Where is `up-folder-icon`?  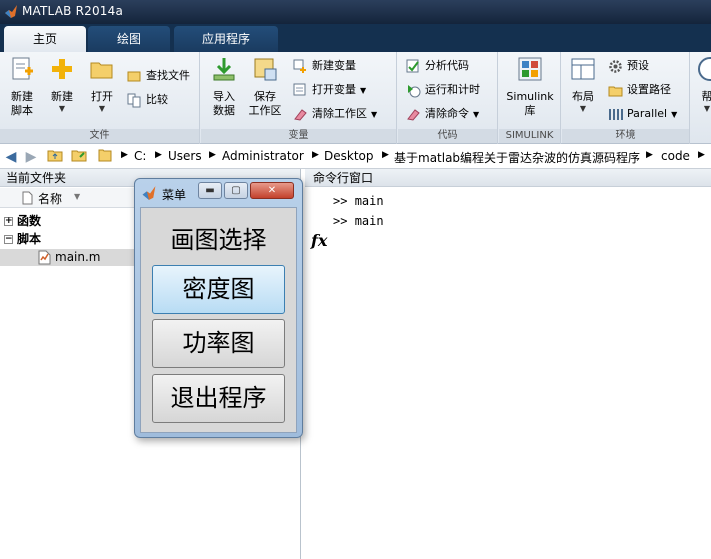
up-folder-icon is located at coordinates (55, 157).